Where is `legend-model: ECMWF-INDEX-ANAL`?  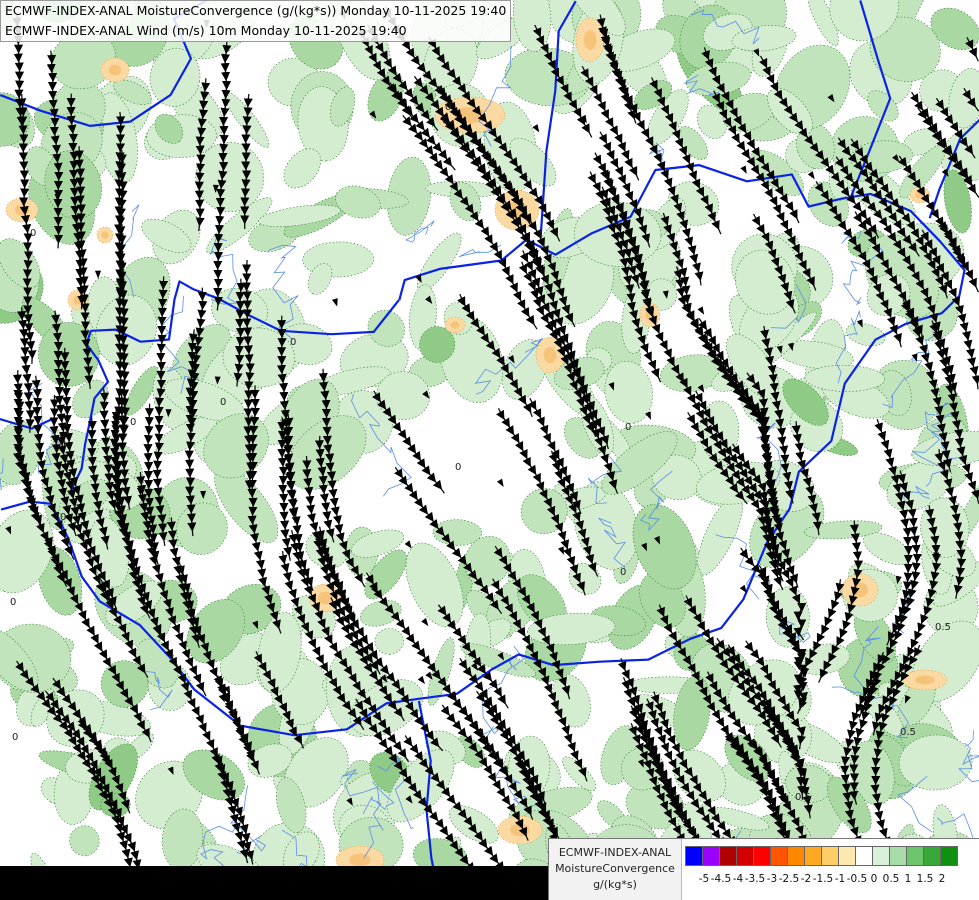
legend-model: ECMWF-INDEX-ANAL is located at coordinates (615, 852).